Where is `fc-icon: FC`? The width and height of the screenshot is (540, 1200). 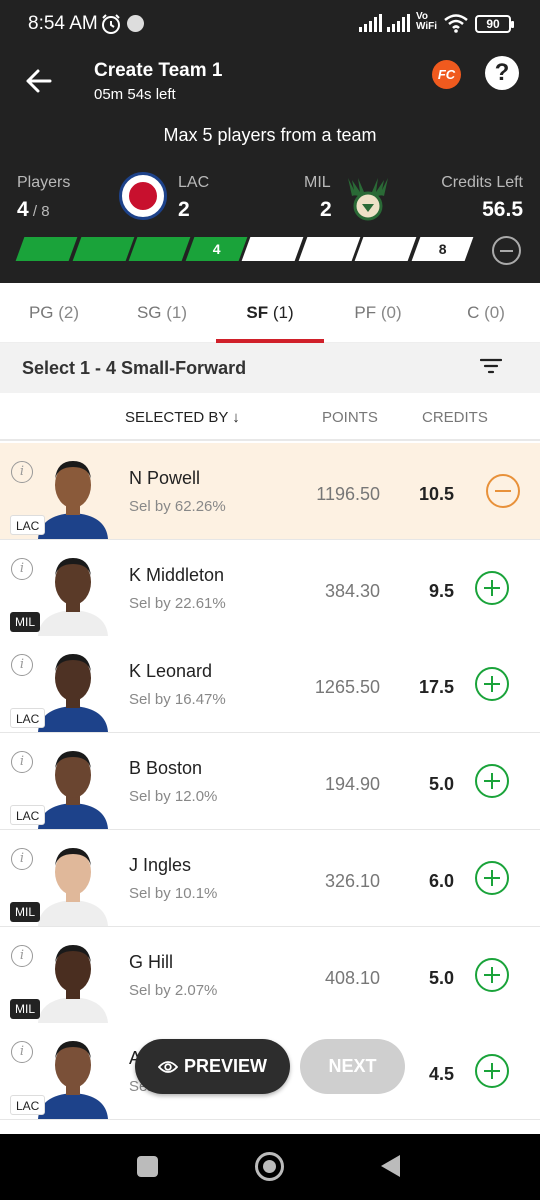 fc-icon: FC is located at coordinates (446, 74).